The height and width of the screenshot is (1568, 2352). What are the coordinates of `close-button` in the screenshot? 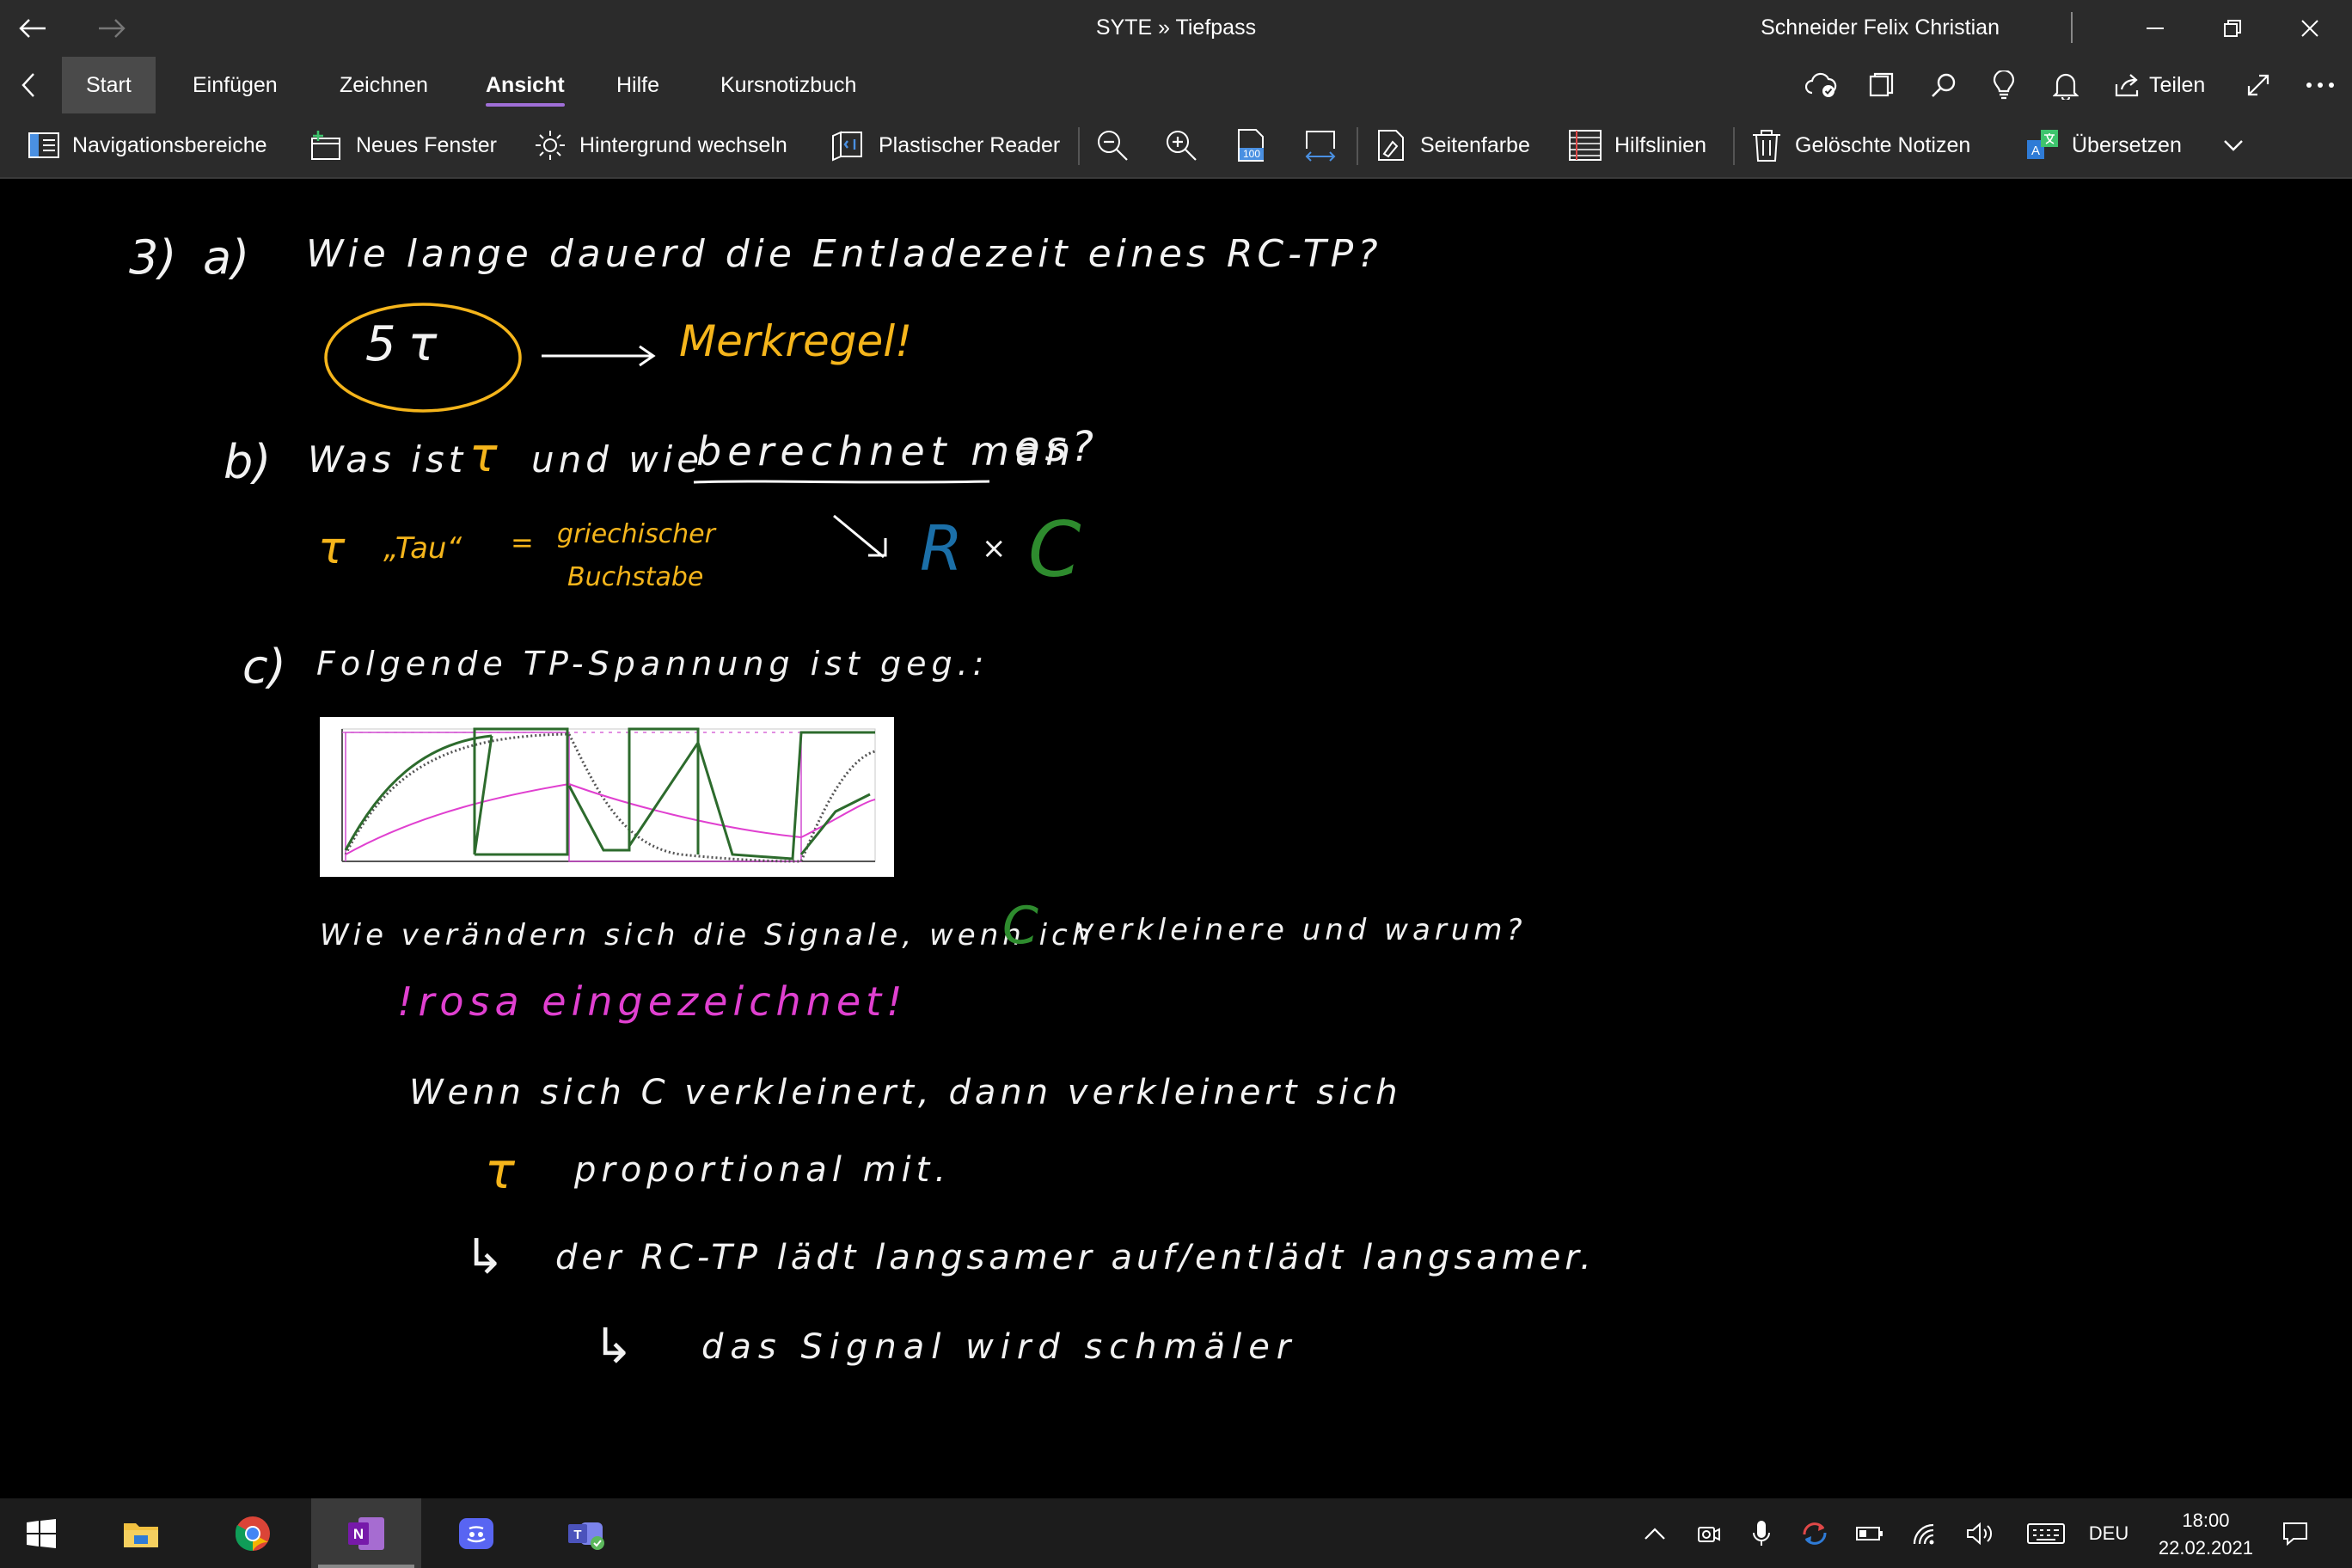 It's located at (2310, 28).